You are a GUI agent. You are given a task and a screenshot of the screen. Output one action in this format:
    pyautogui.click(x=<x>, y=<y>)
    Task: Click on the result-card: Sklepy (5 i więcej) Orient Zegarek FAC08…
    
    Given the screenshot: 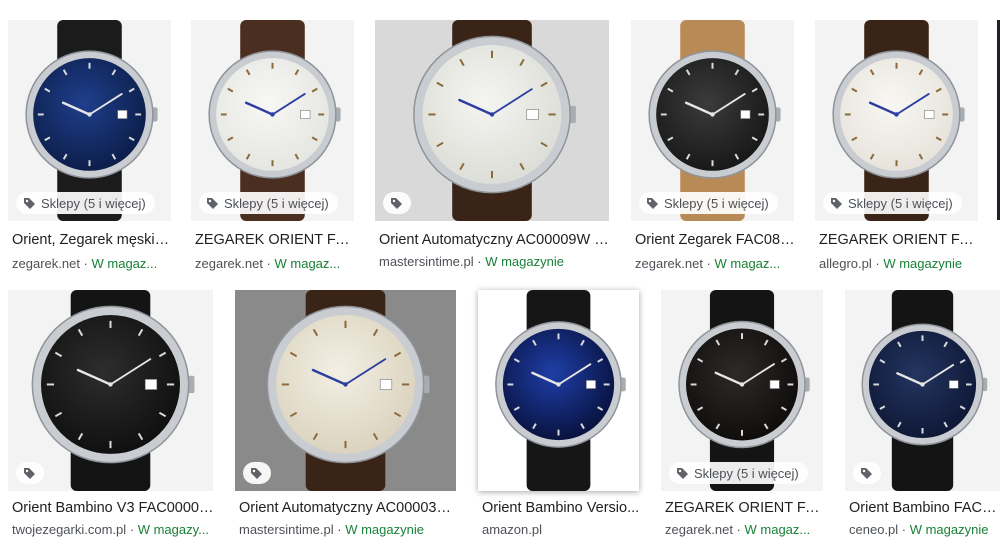 What is the action you would take?
    pyautogui.click(x=713, y=148)
    